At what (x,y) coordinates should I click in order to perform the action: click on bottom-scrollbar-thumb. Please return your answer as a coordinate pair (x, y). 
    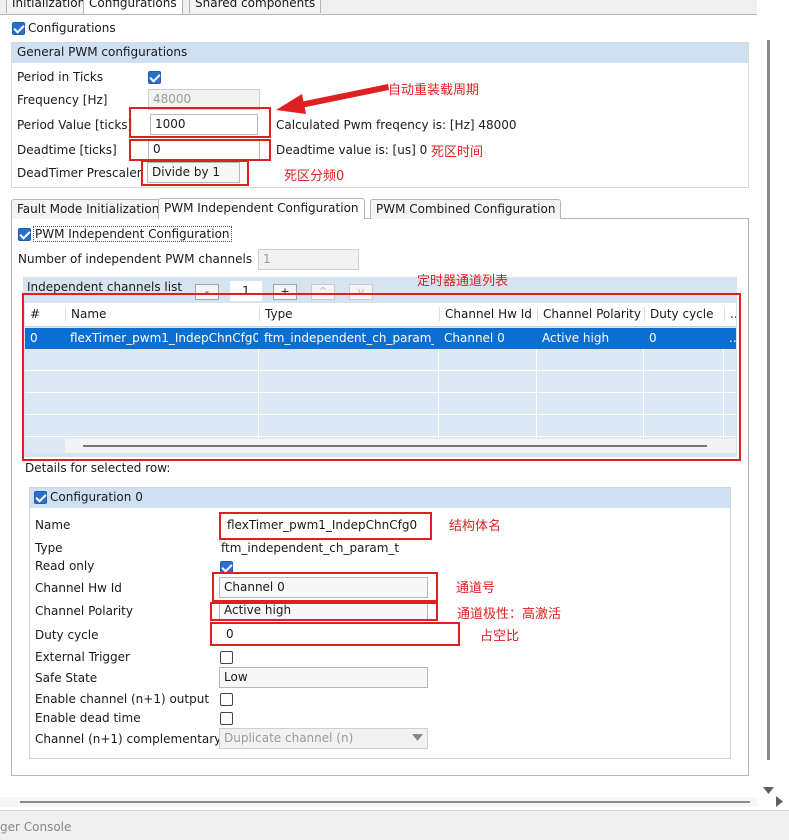
    Looking at the image, I should click on (385, 802).